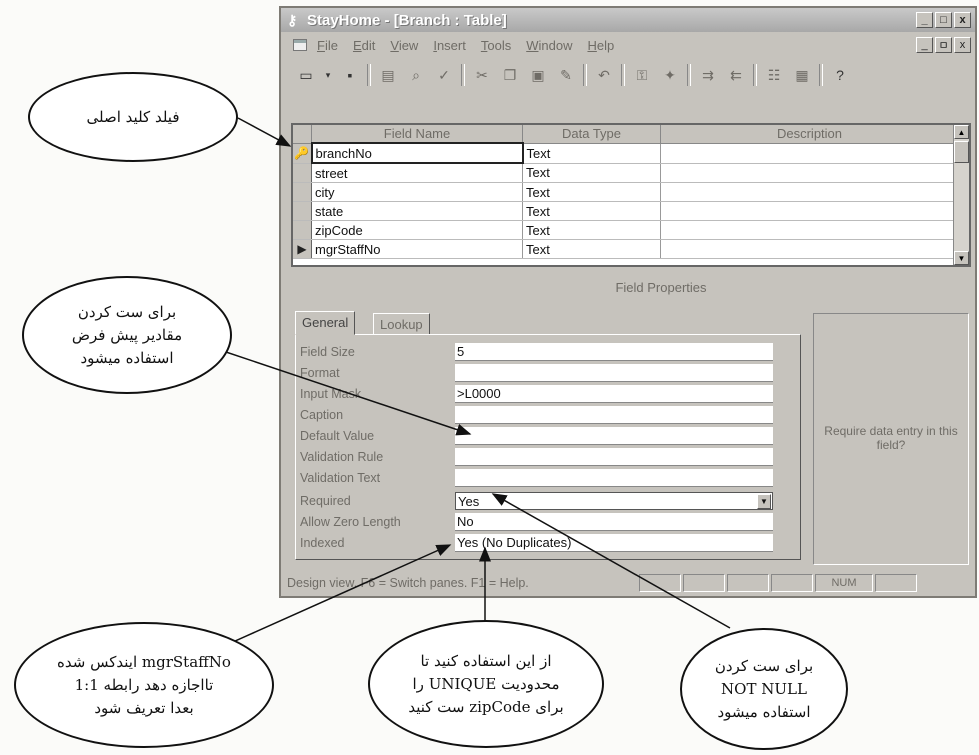  I want to click on callout-text: فیلد کلید اصلی, so click(133, 116).